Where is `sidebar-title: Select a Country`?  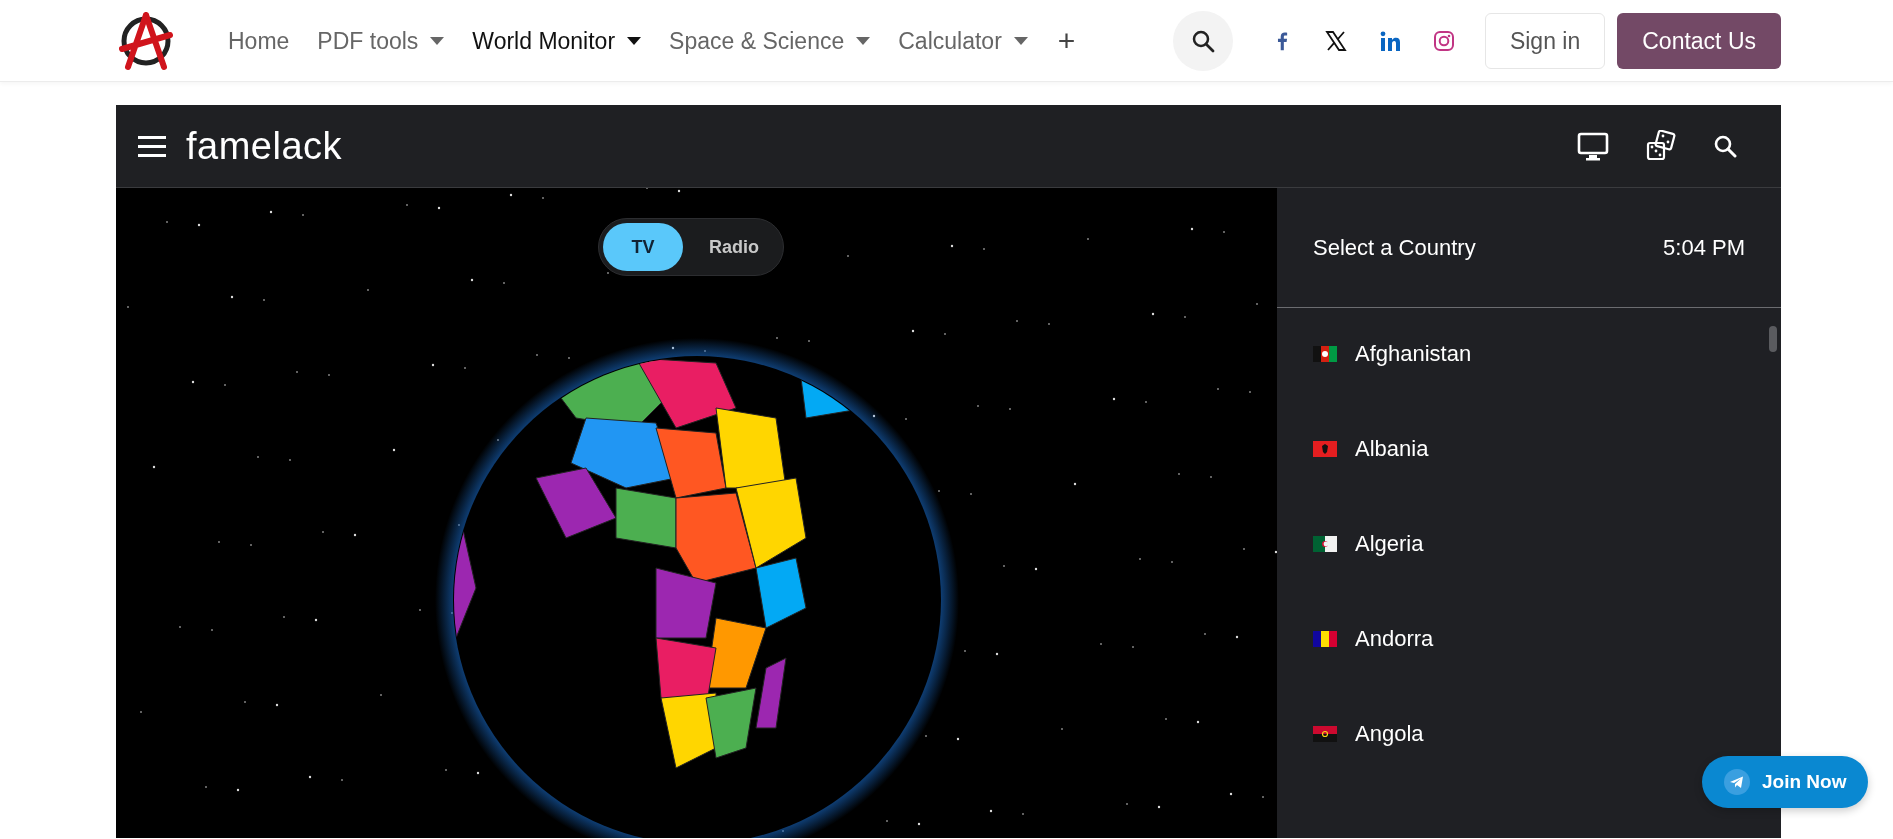
sidebar-title: Select a Country is located at coordinates (1394, 247).